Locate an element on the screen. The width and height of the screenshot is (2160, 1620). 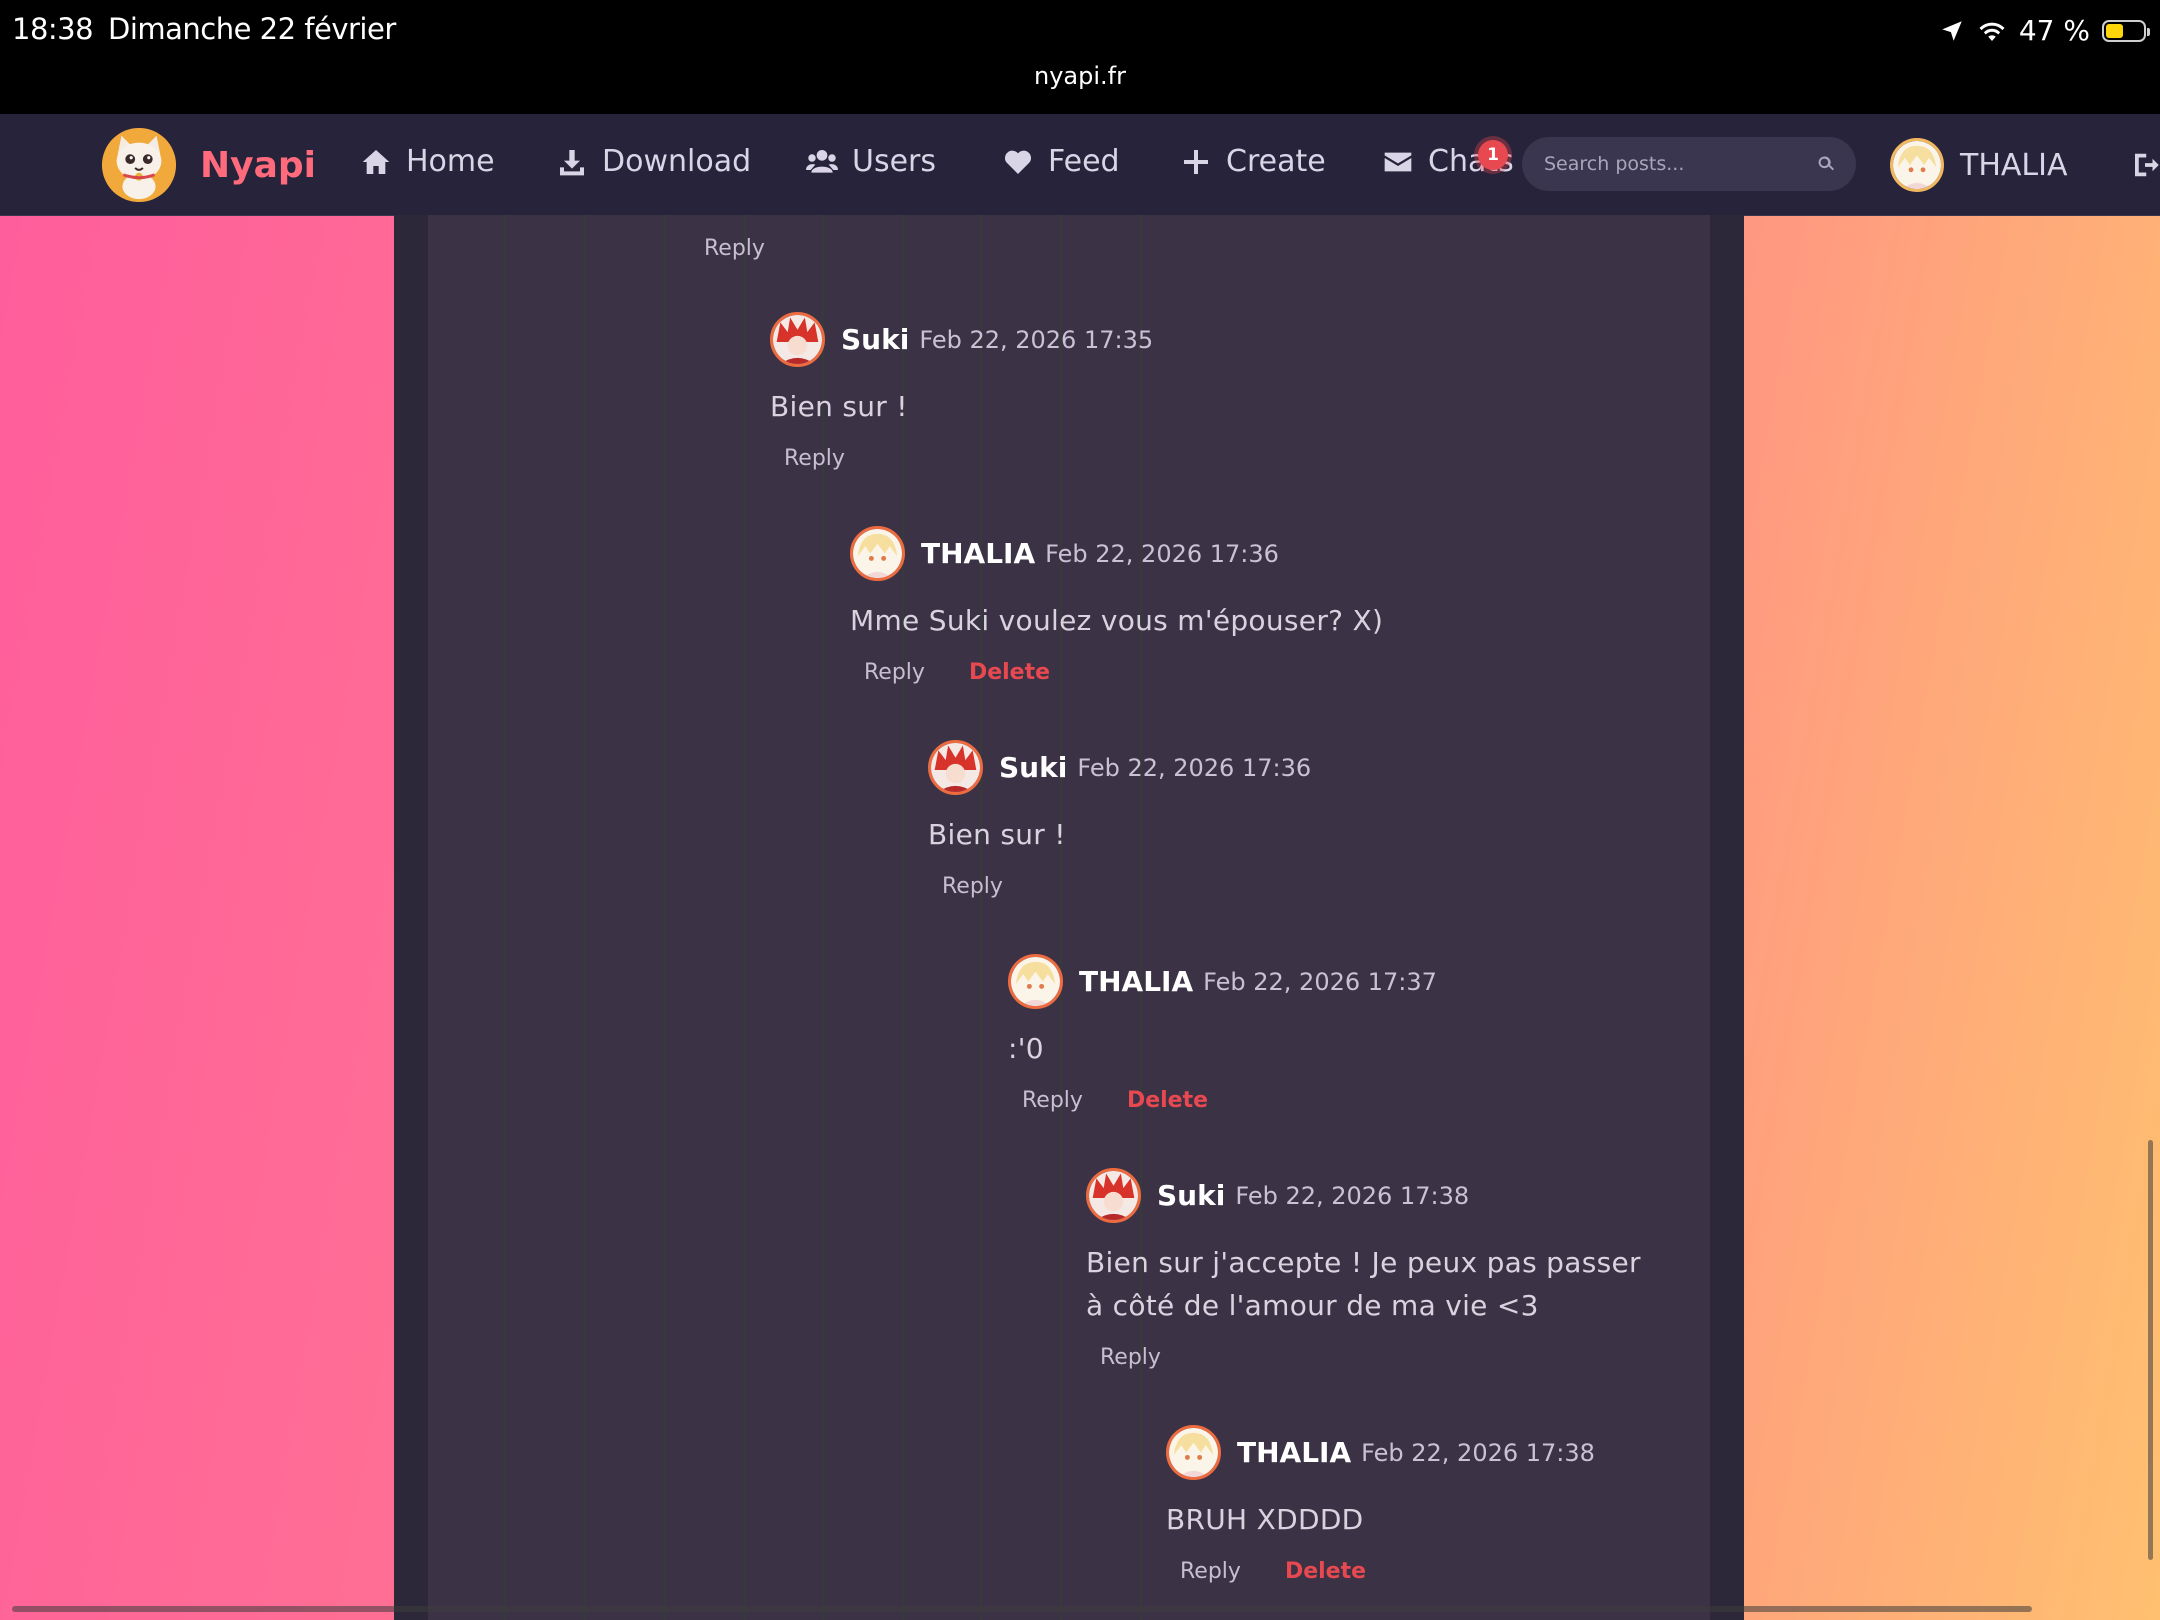
cat-logo-icon is located at coordinates (139, 165).